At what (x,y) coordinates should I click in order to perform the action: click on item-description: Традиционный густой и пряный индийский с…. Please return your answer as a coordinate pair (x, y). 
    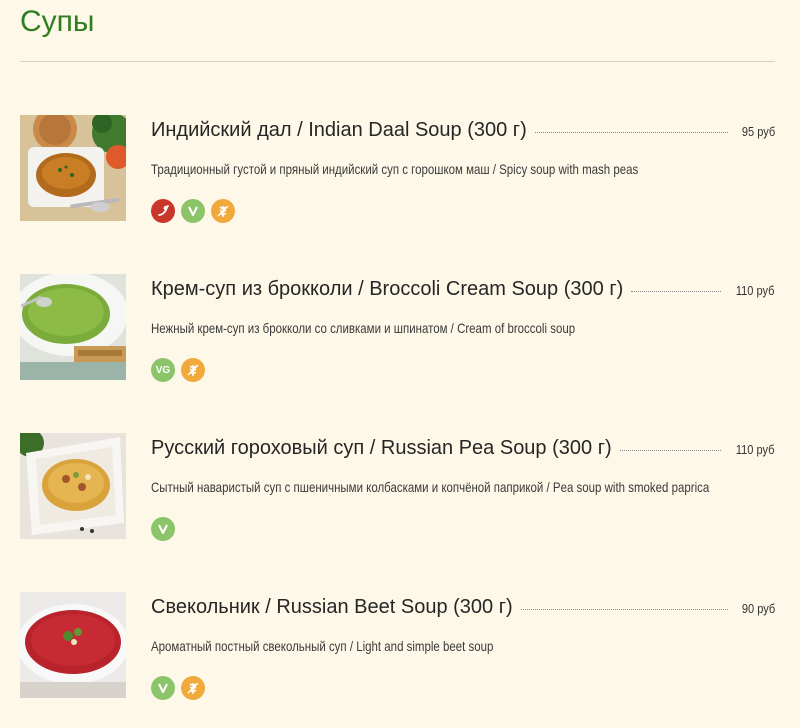
    Looking at the image, I should click on (395, 169).